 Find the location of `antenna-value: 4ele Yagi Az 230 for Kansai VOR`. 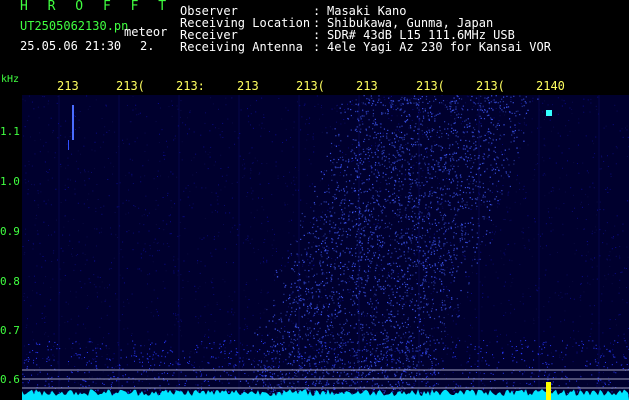

antenna-value: 4ele Yagi Az 230 for Kansai VOR is located at coordinates (439, 47).